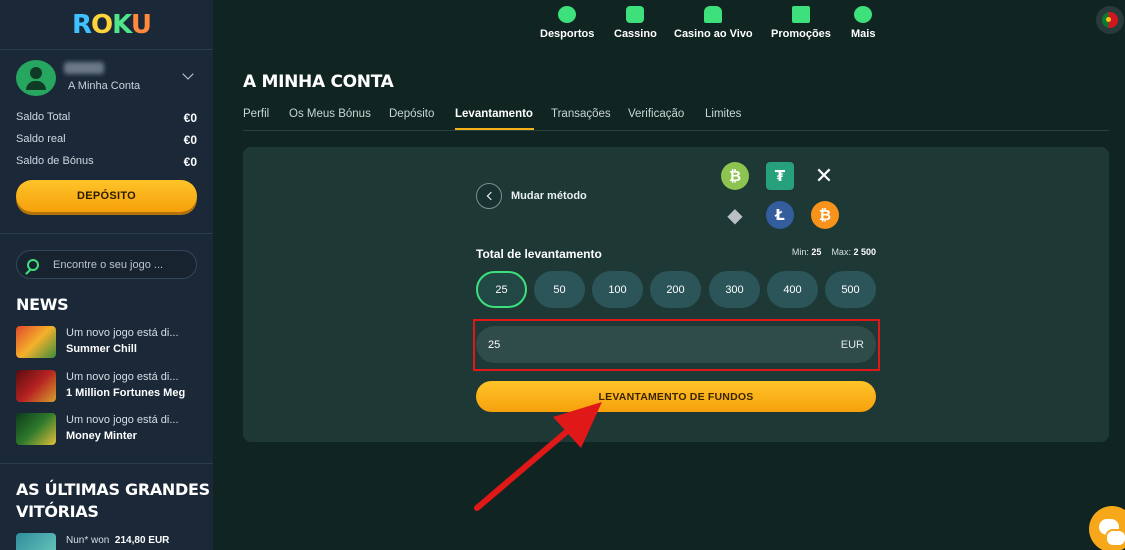 The height and width of the screenshot is (550, 1125). I want to click on tab-withdrawal: Levantamento, so click(494, 114).